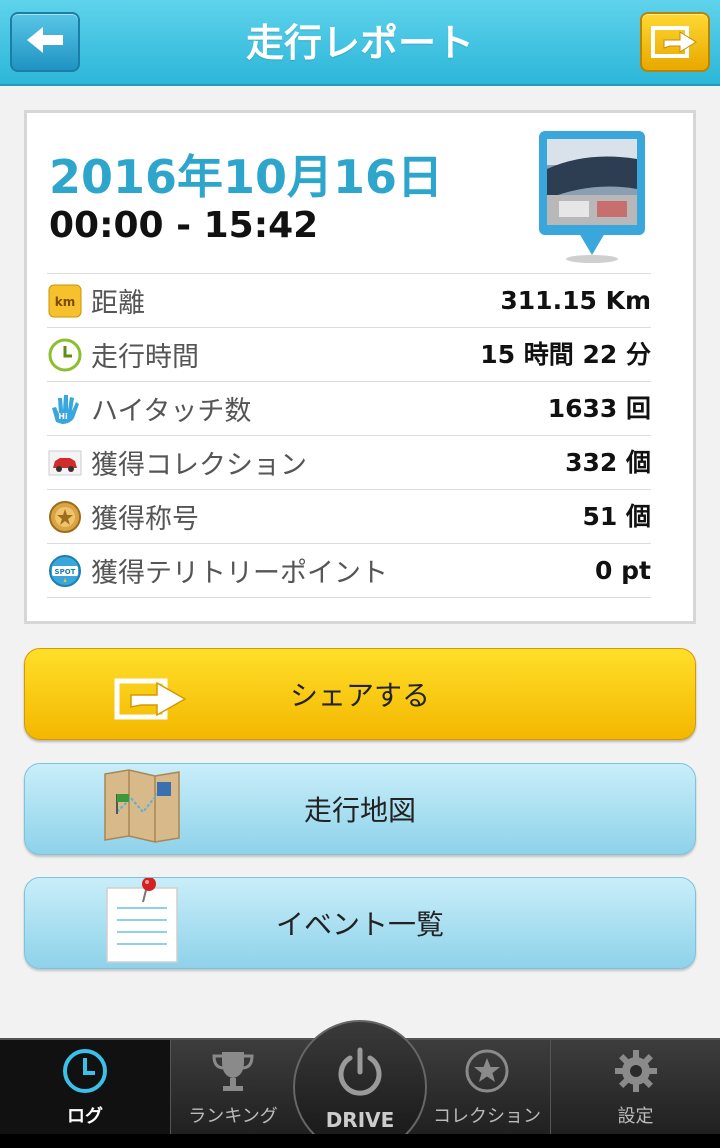 This screenshot has height=1148, width=720. I want to click on page-title: 走行レポート, so click(359, 43).